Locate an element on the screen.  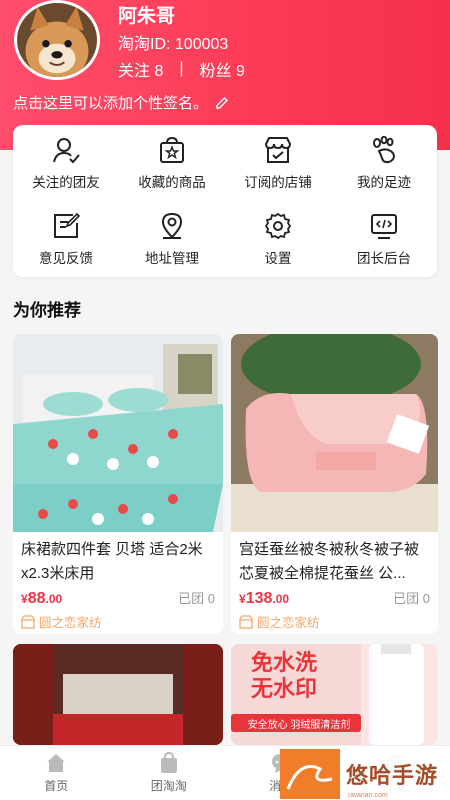
product-card: 免水洗 无水印 安全放心 羽绒服清洁剂 is located at coordinates (334, 694).